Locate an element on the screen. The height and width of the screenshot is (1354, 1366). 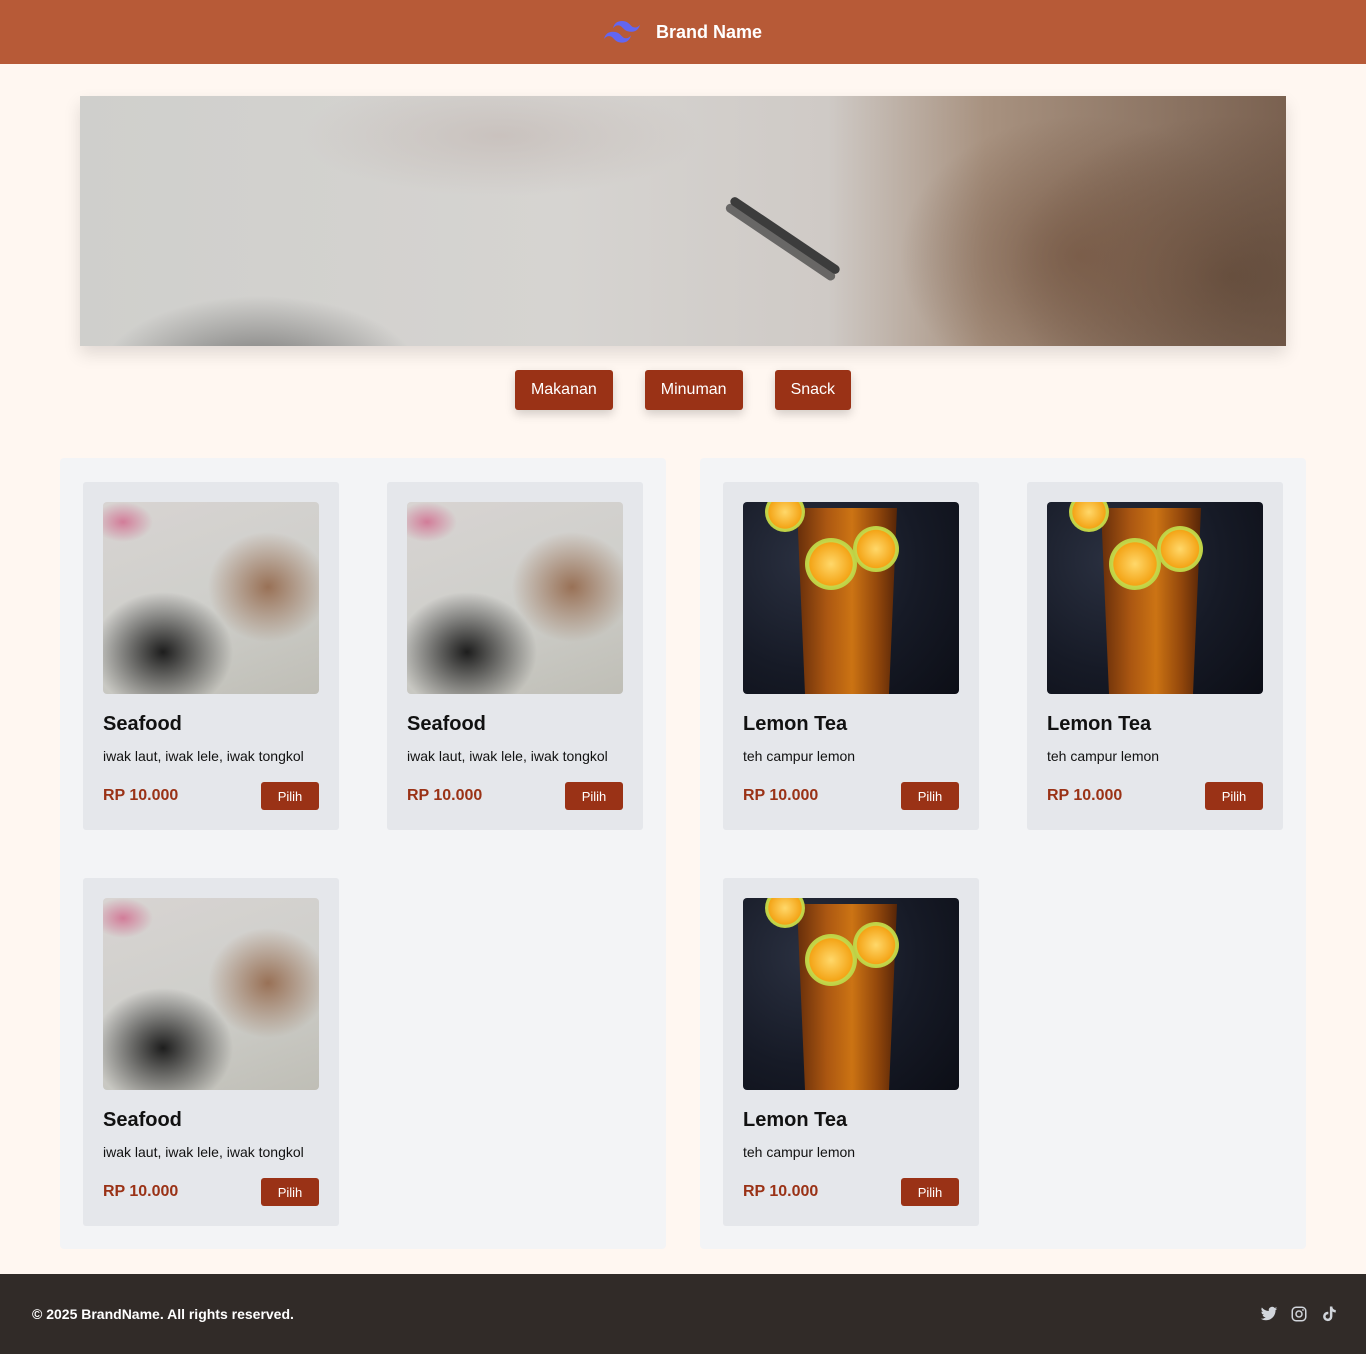
category-tabs: Makanan Minuman Snack is located at coordinates (683, 390).